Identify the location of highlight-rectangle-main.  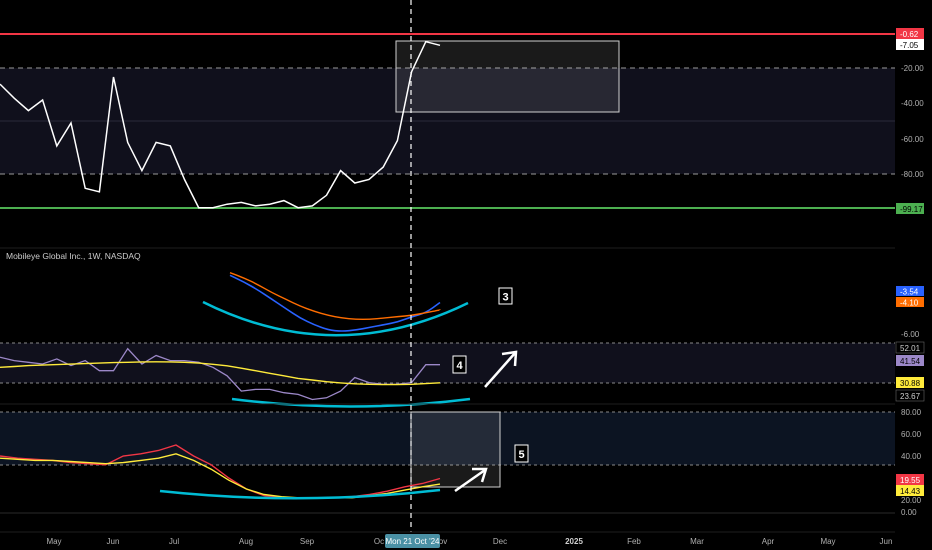
(507, 76).